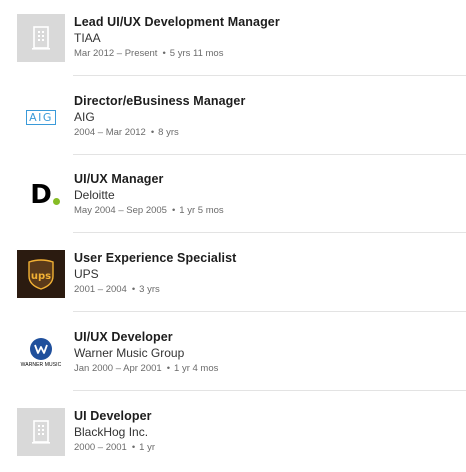 This screenshot has width=466, height=472. I want to click on job-title: UI Developer, so click(269, 416).